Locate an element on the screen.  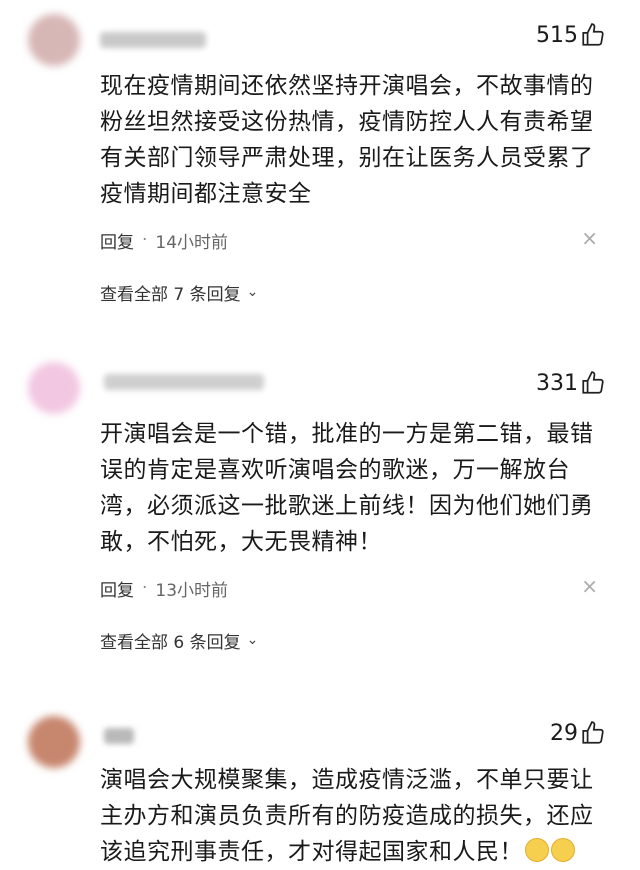
timestamp: 13小时前 is located at coordinates (192, 590).